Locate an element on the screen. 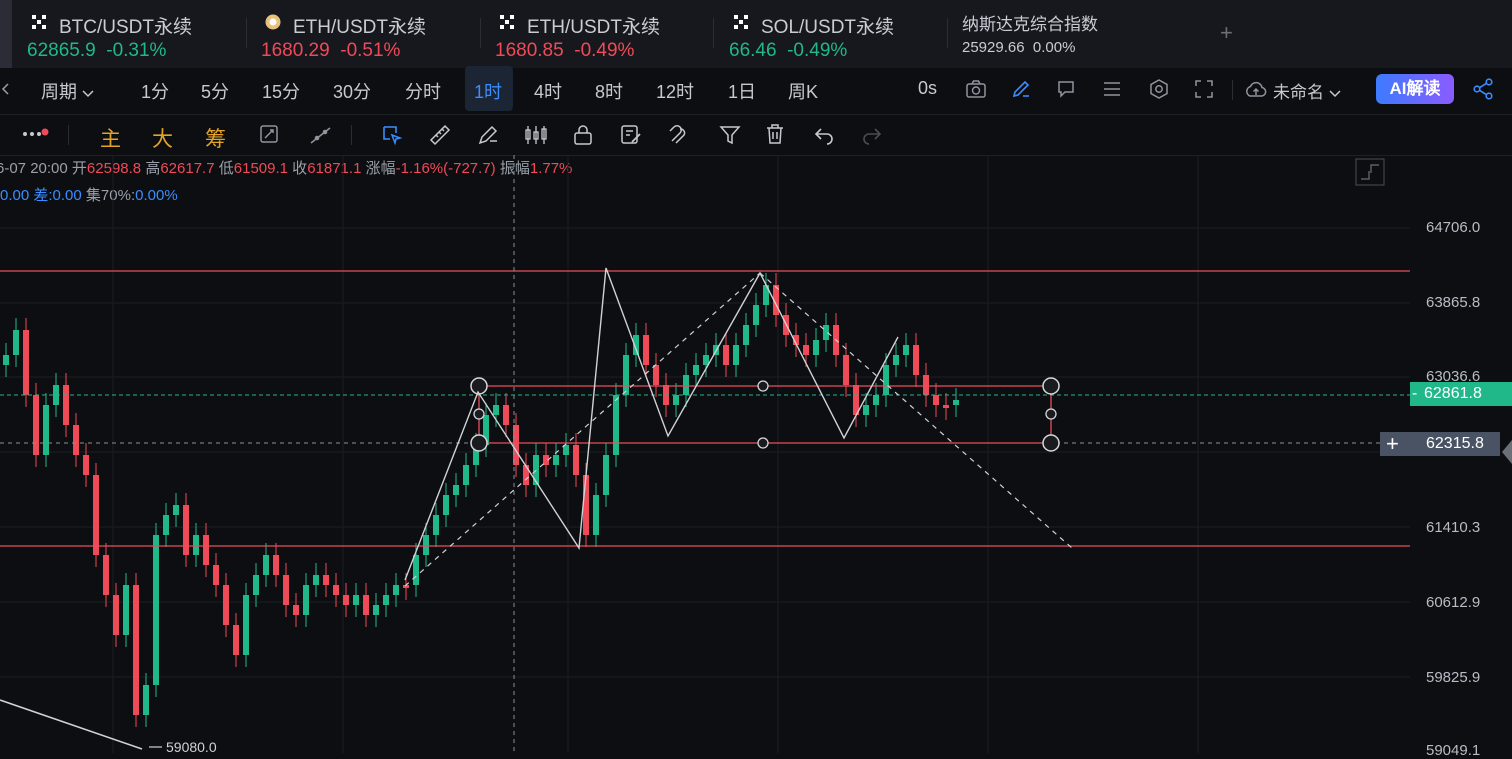 The height and width of the screenshot is (759, 1512). layout-name-dropdown: 未命名 is located at coordinates (1307, 90).